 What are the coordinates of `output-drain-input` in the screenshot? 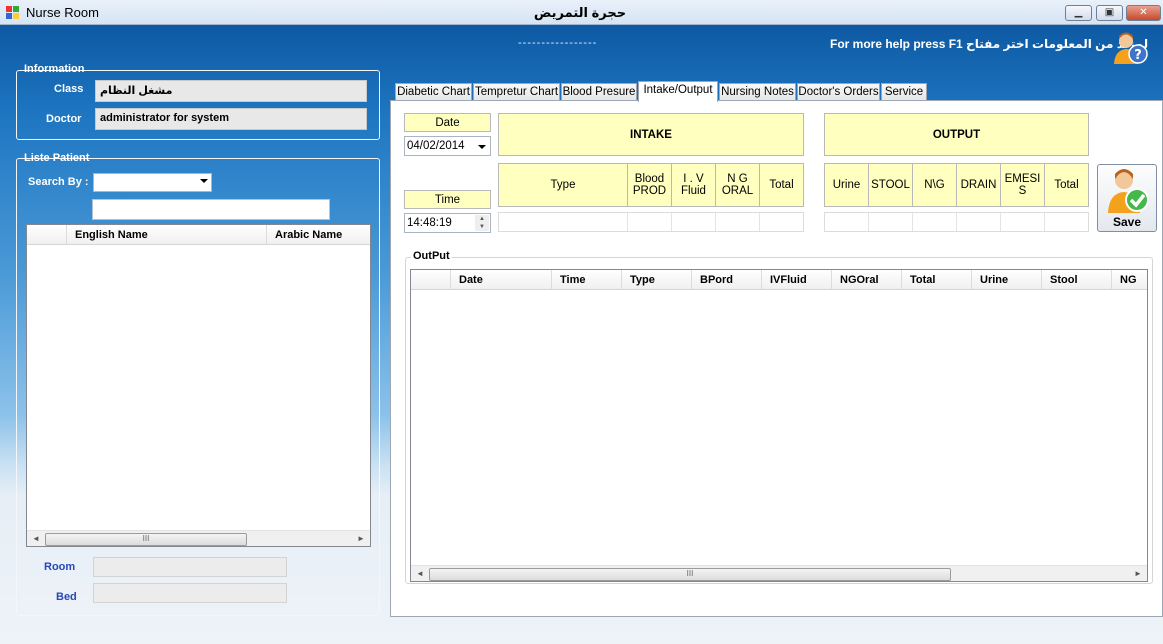 It's located at (979, 222).